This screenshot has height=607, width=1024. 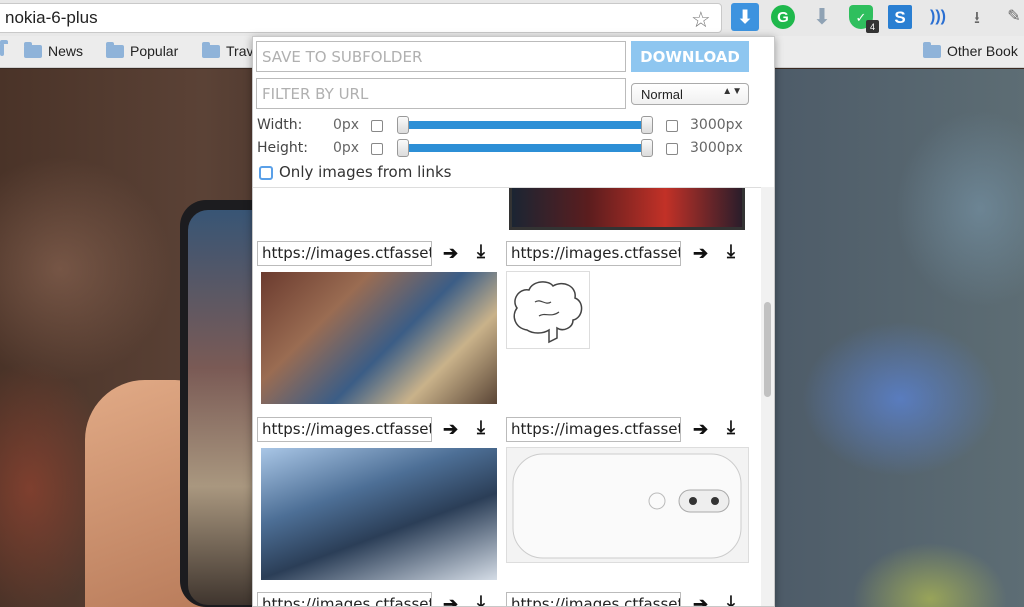 I want to click on bookmark-folder-travel: Trav, so click(x=228, y=50).